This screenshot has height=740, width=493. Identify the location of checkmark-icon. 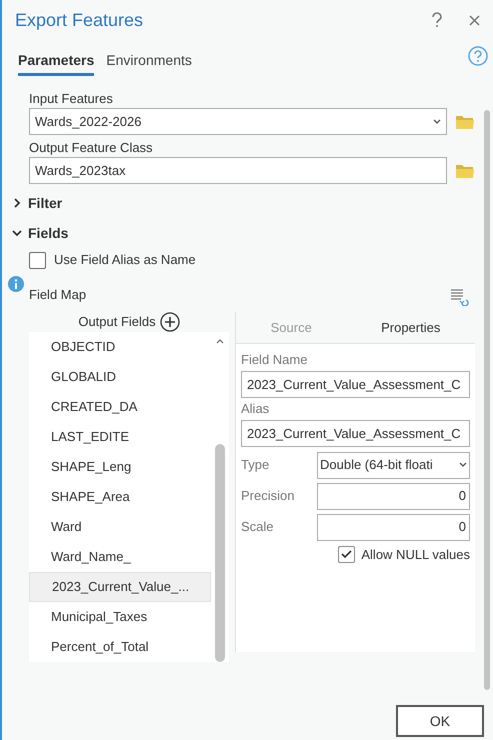
(346, 555).